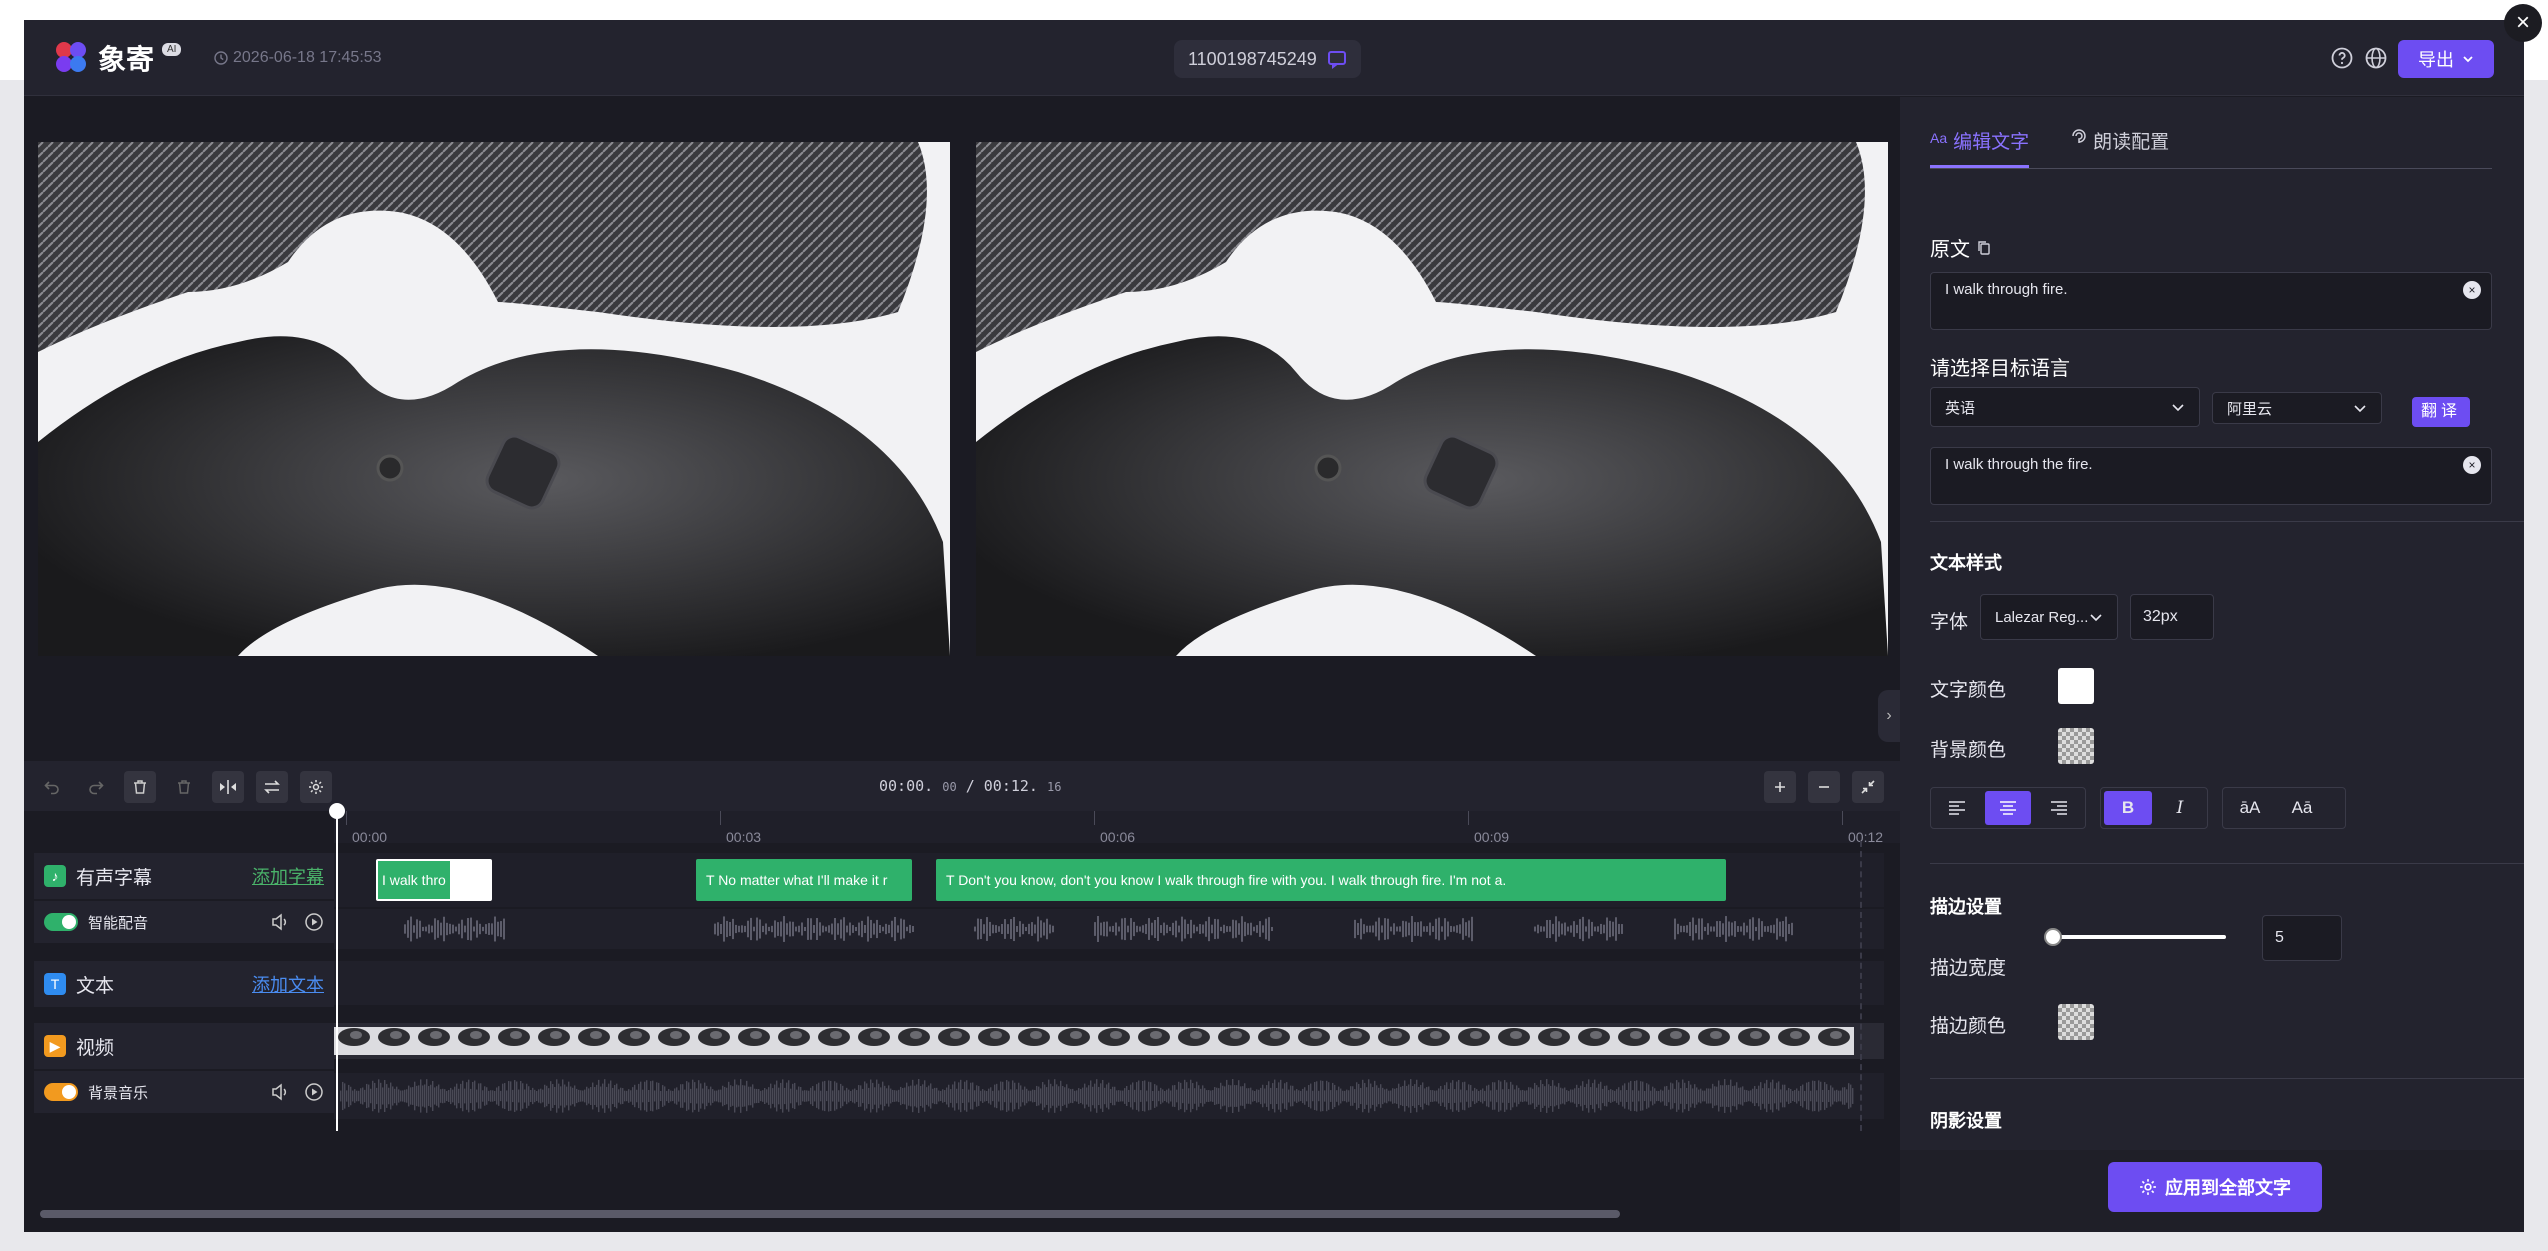 The image size is (2548, 1251). I want to click on apply-all-button: 应用到全部文字, so click(2215, 1187).